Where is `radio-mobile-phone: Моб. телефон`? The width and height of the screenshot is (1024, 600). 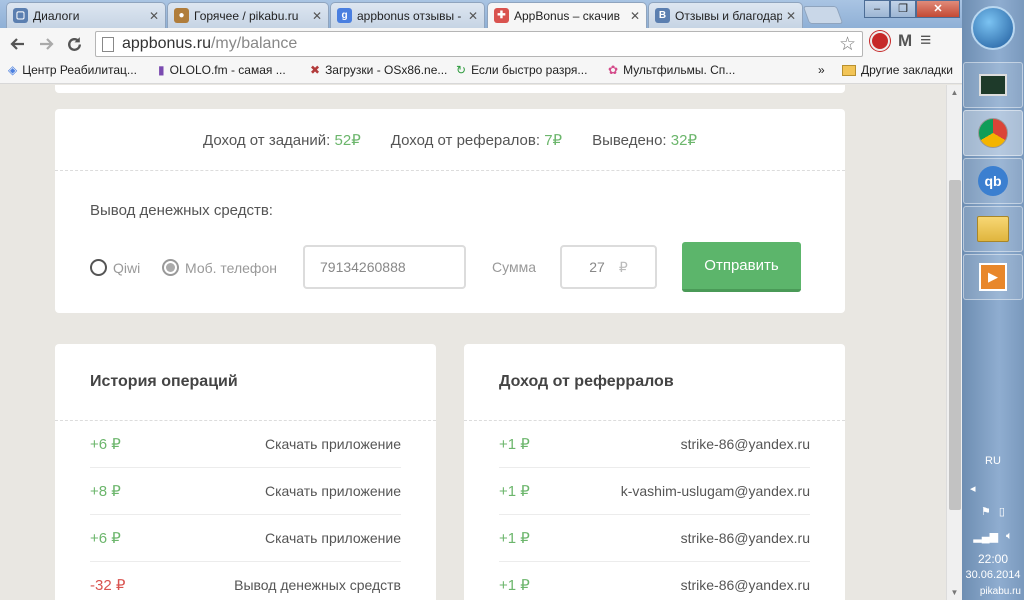
radio-mobile-phone: Моб. телефон is located at coordinates (219, 267).